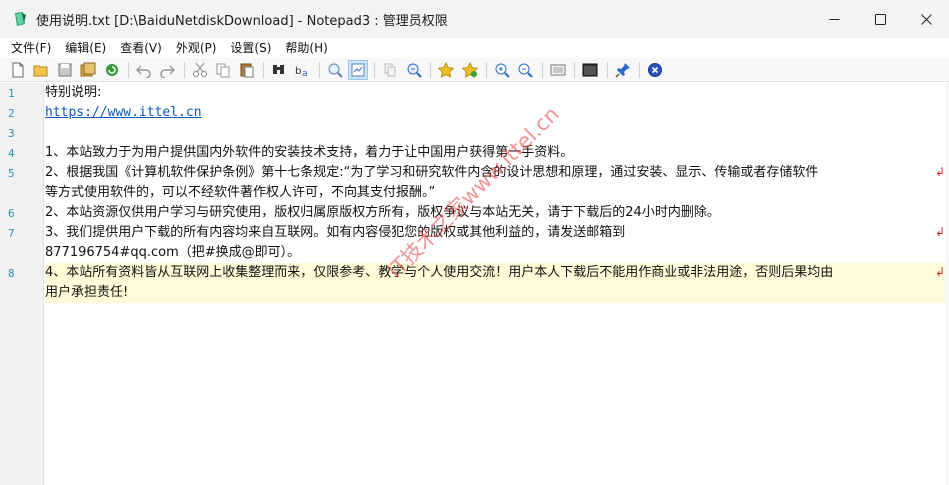 The height and width of the screenshot is (485, 949). What do you see at coordinates (305, 73) in the screenshot?
I see `svg-text: a` at bounding box center [305, 73].